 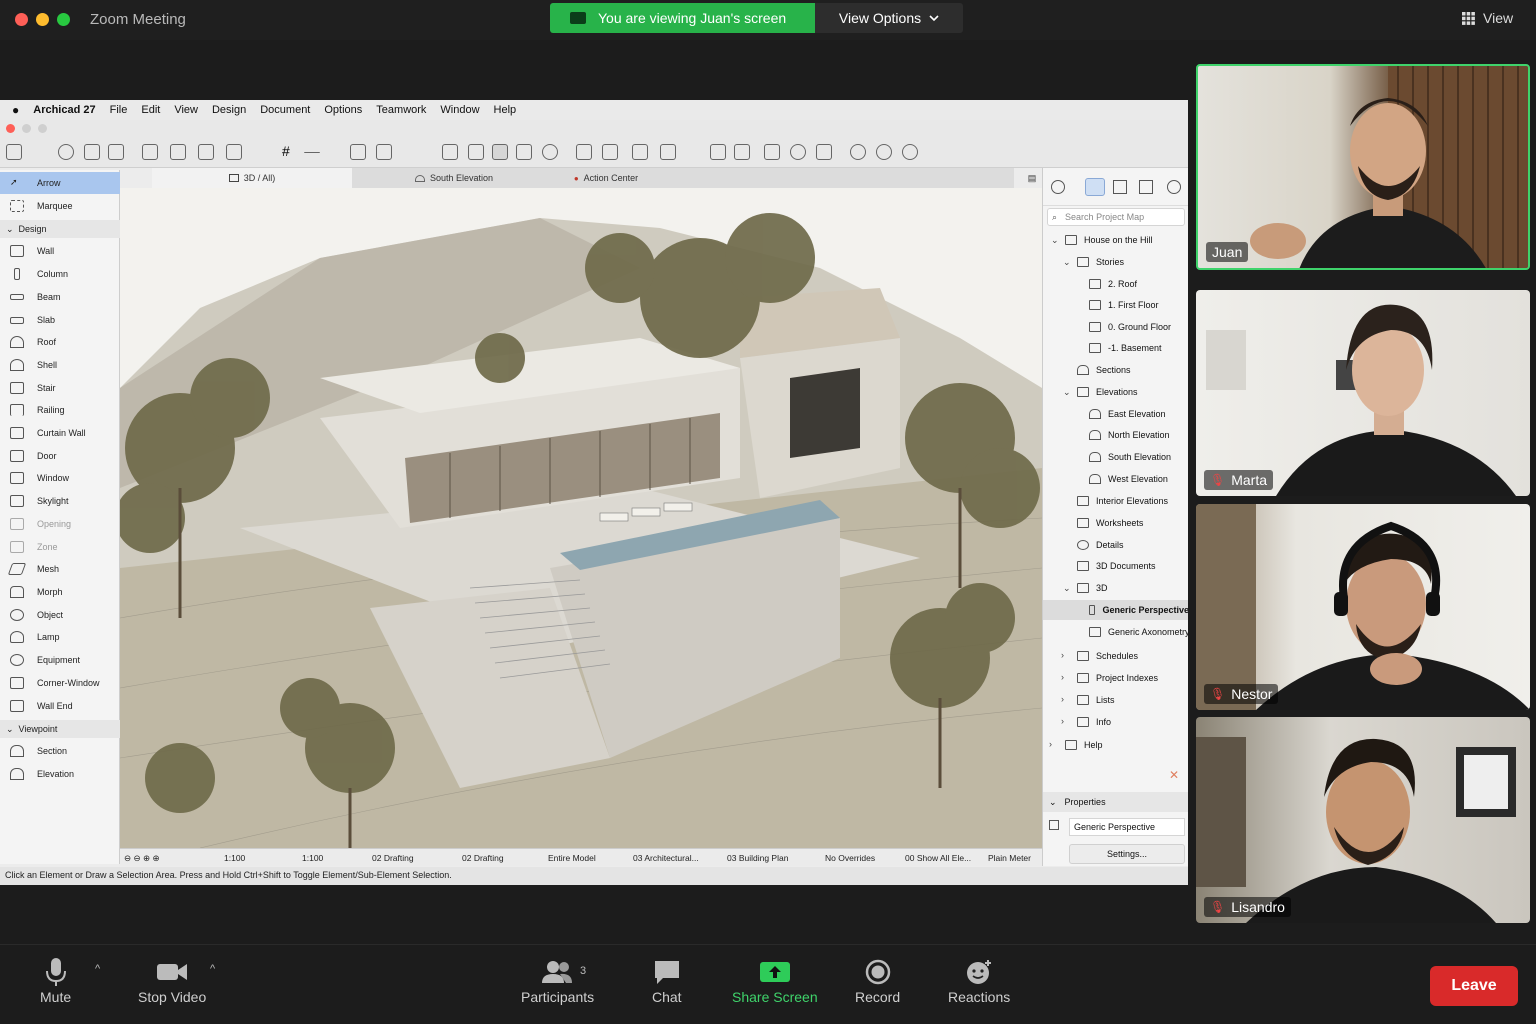 I want to click on tool-lamp: Lamp, so click(x=60, y=637).